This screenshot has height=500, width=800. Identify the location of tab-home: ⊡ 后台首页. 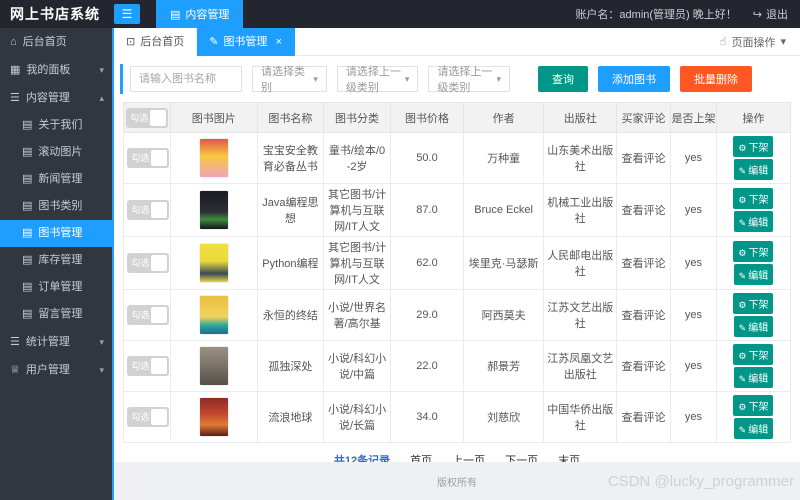
(156, 41).